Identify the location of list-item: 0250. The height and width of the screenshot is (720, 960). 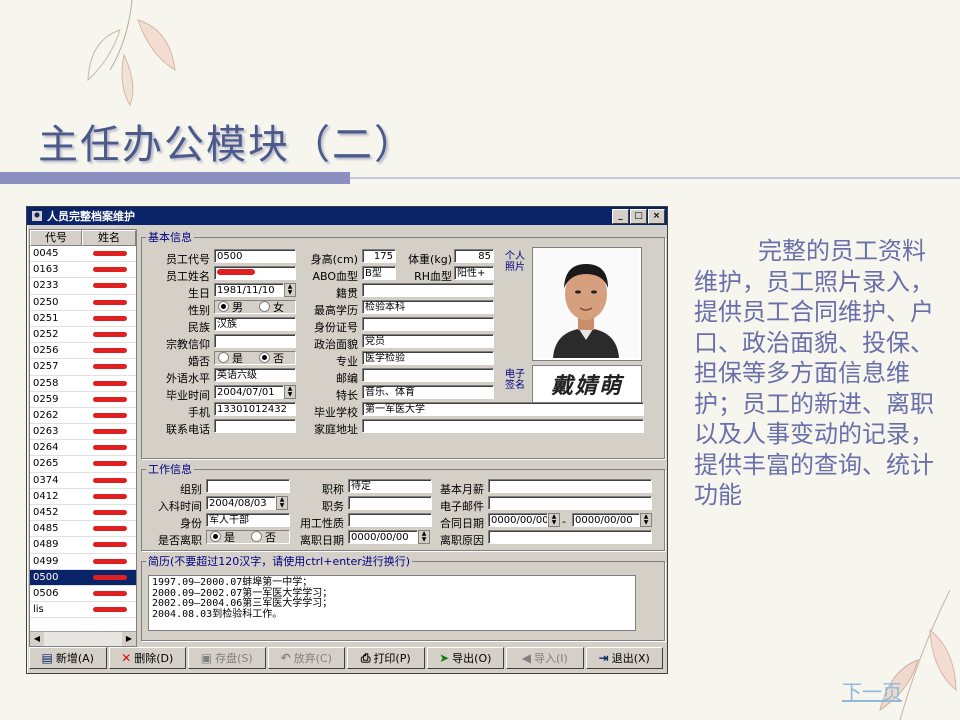
(83, 303).